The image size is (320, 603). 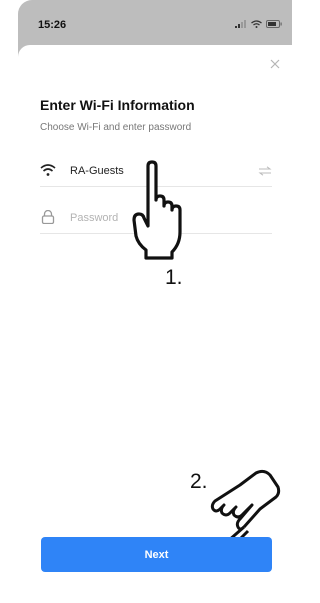 I want to click on wifi-network-name: RA-Guests, so click(x=97, y=171).